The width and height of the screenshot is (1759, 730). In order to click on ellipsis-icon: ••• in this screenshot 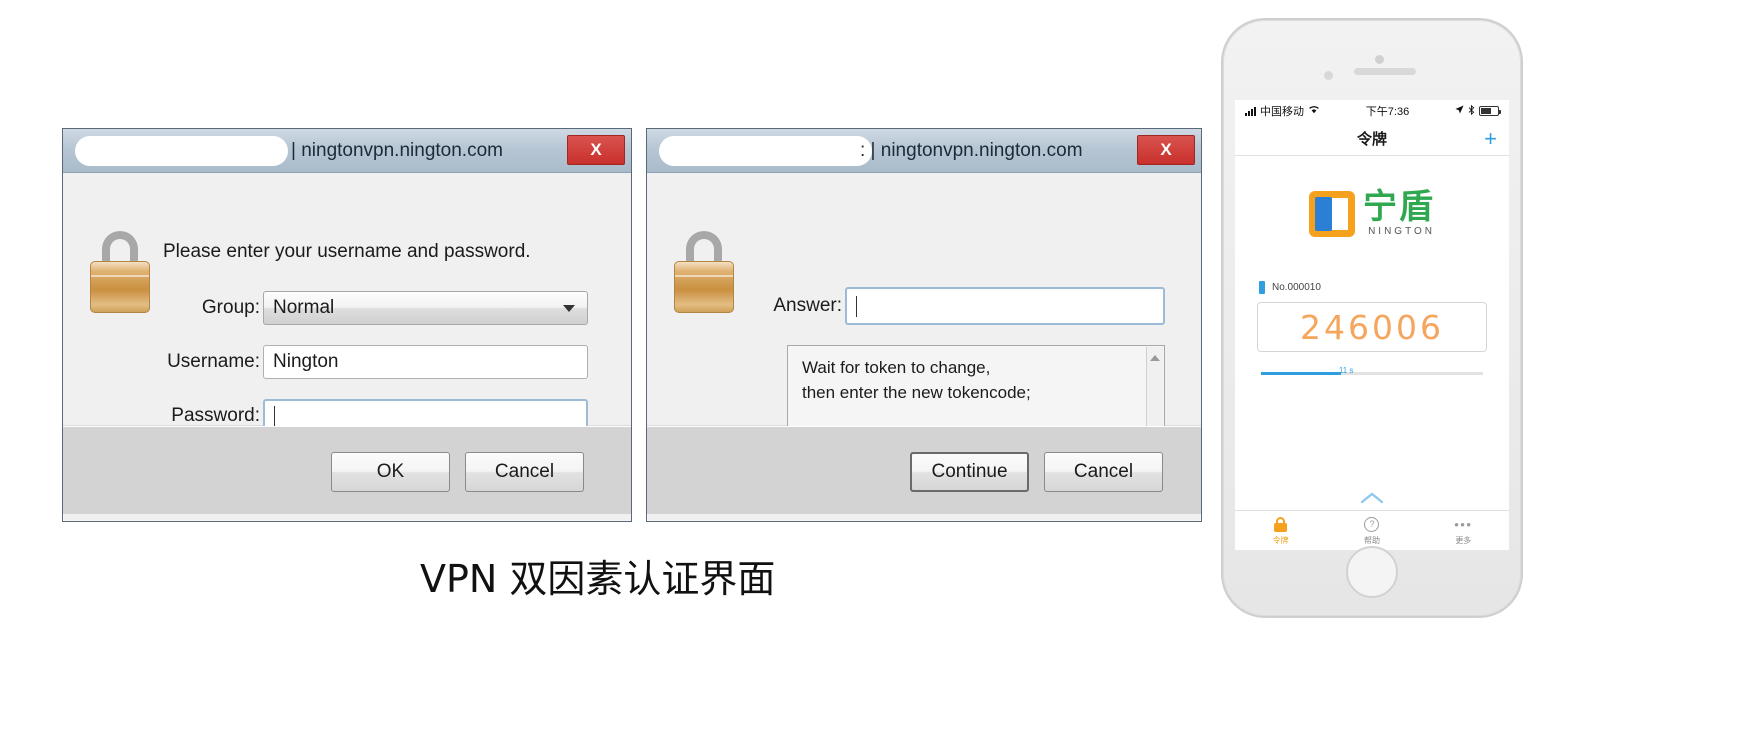, I will do `click(1463, 524)`.